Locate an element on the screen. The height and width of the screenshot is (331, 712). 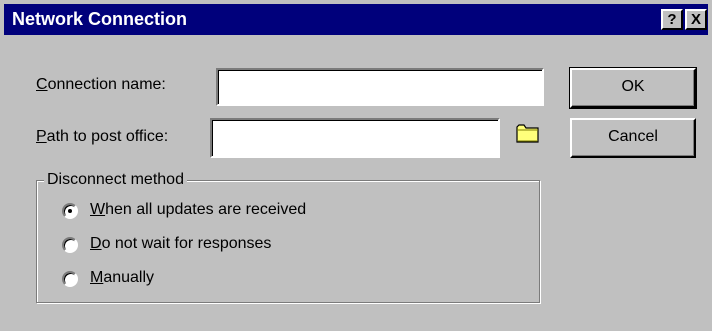
post-office-path-field is located at coordinates (355, 138).